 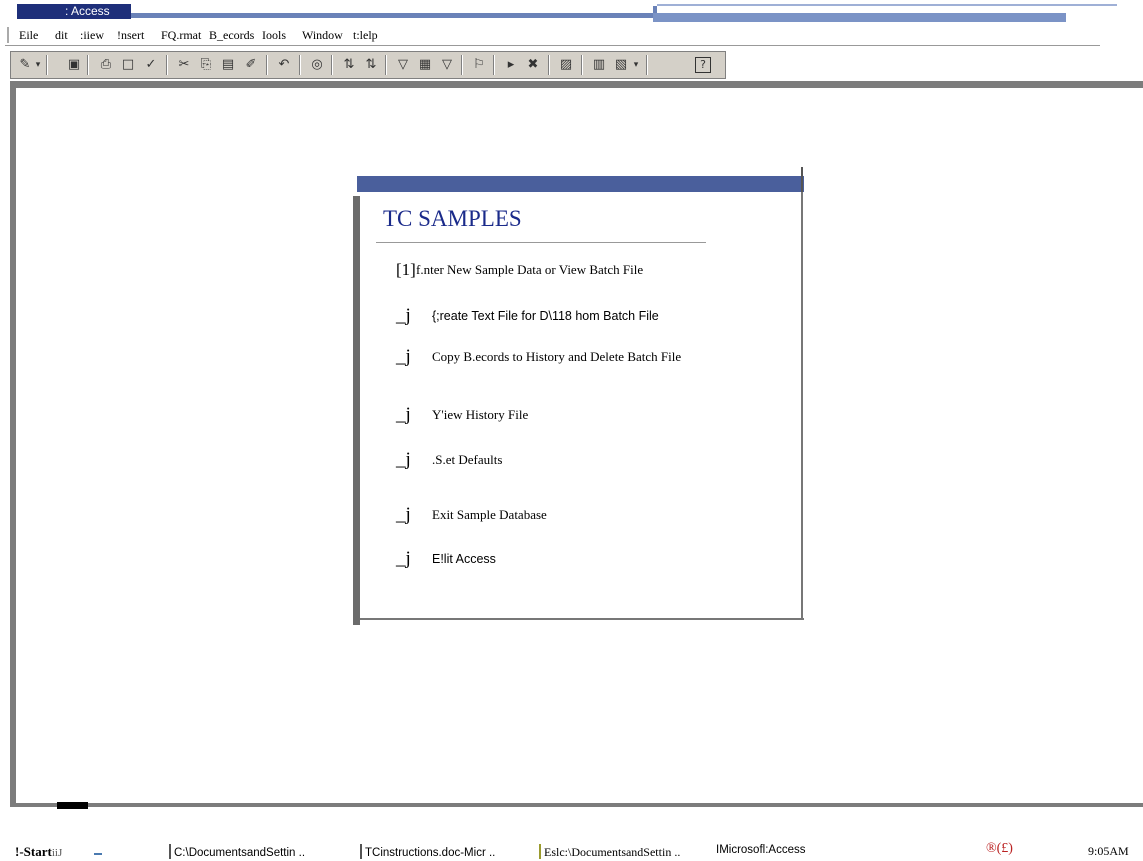 What do you see at coordinates (322, 35) in the screenshot?
I see `menu-window: Window` at bounding box center [322, 35].